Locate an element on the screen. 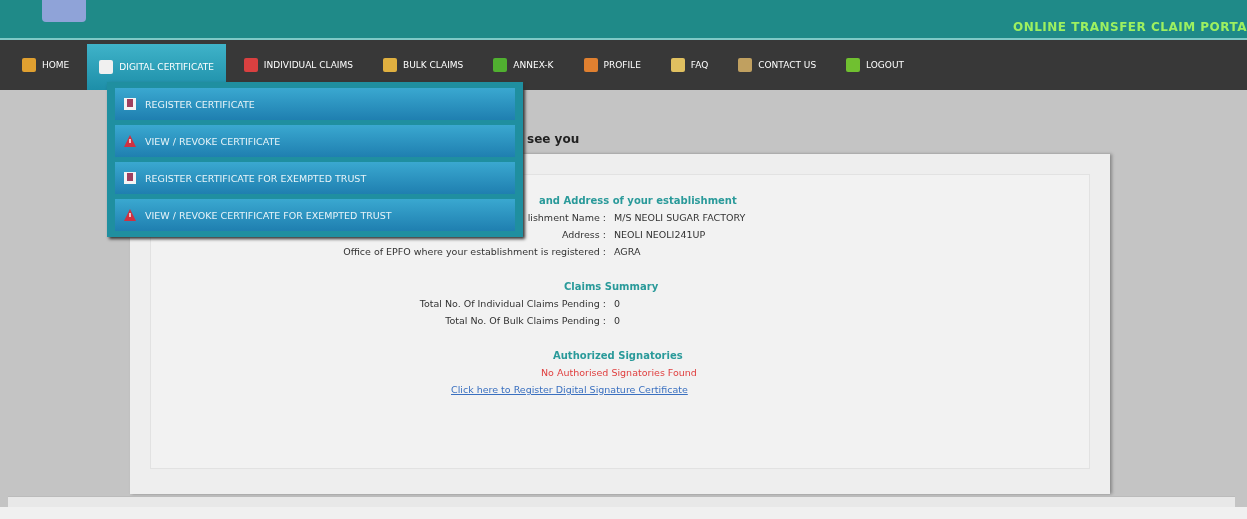 The width and height of the screenshot is (1247, 519). section-heading: and Address of your establishment is located at coordinates (638, 200).